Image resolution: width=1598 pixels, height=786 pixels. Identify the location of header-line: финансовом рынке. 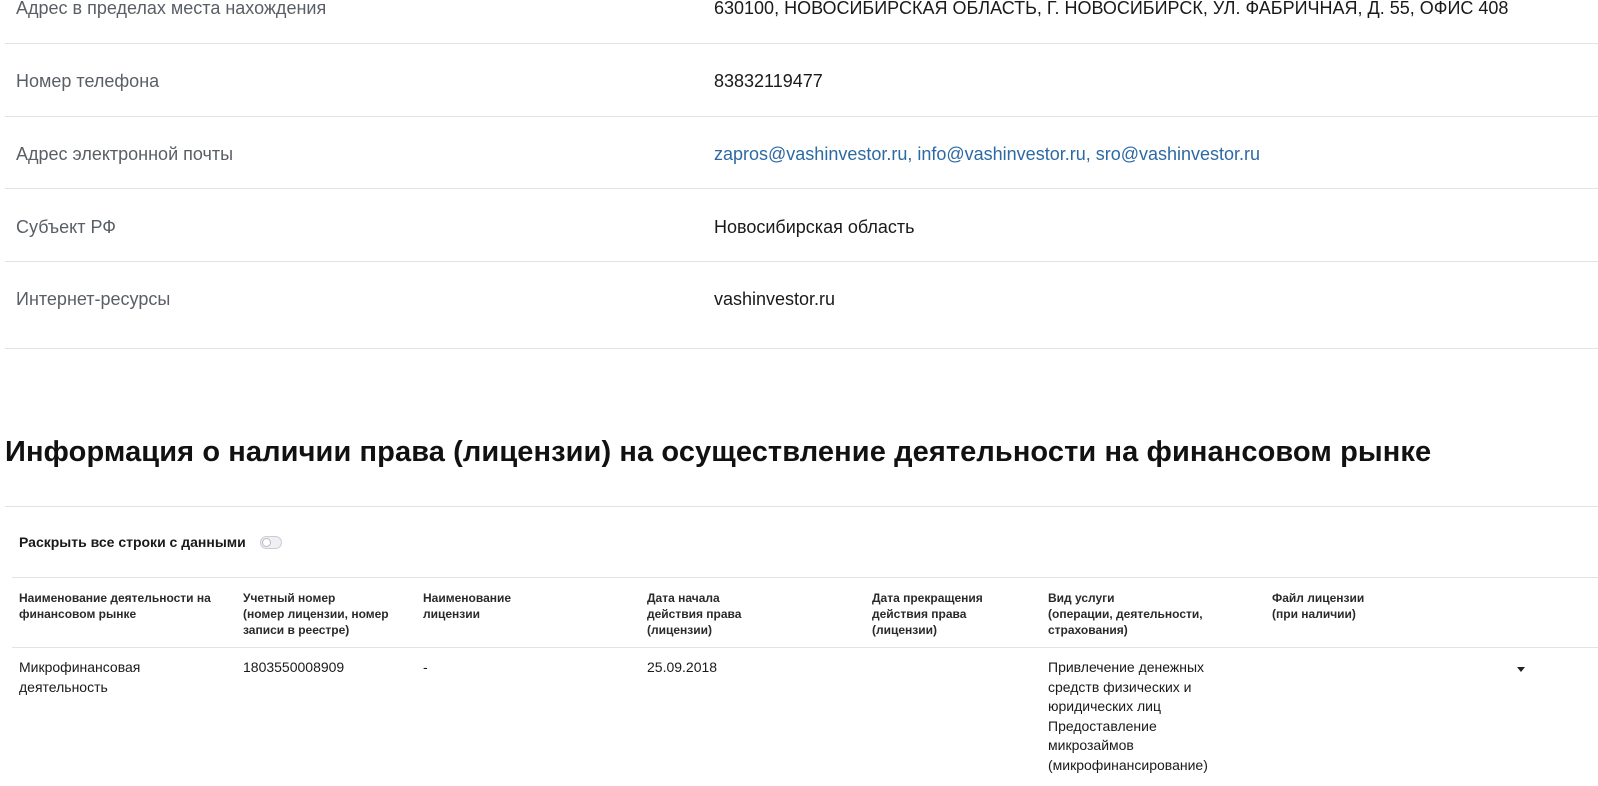
(78, 614).